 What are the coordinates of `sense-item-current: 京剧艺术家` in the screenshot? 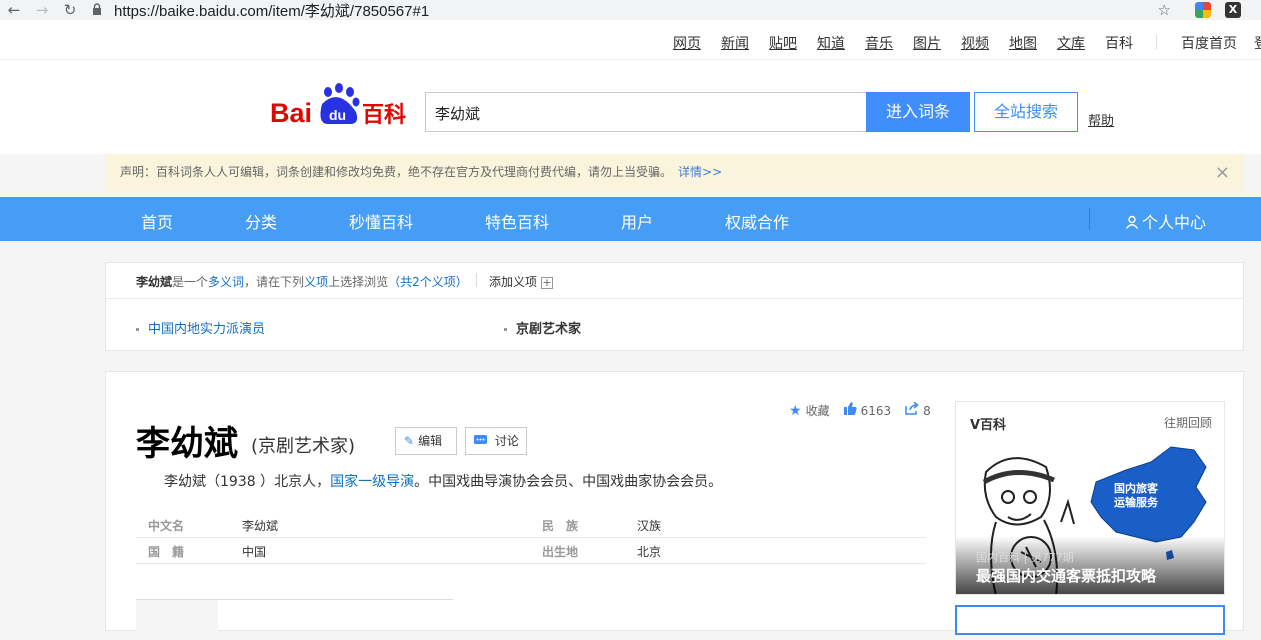 It's located at (542, 327).